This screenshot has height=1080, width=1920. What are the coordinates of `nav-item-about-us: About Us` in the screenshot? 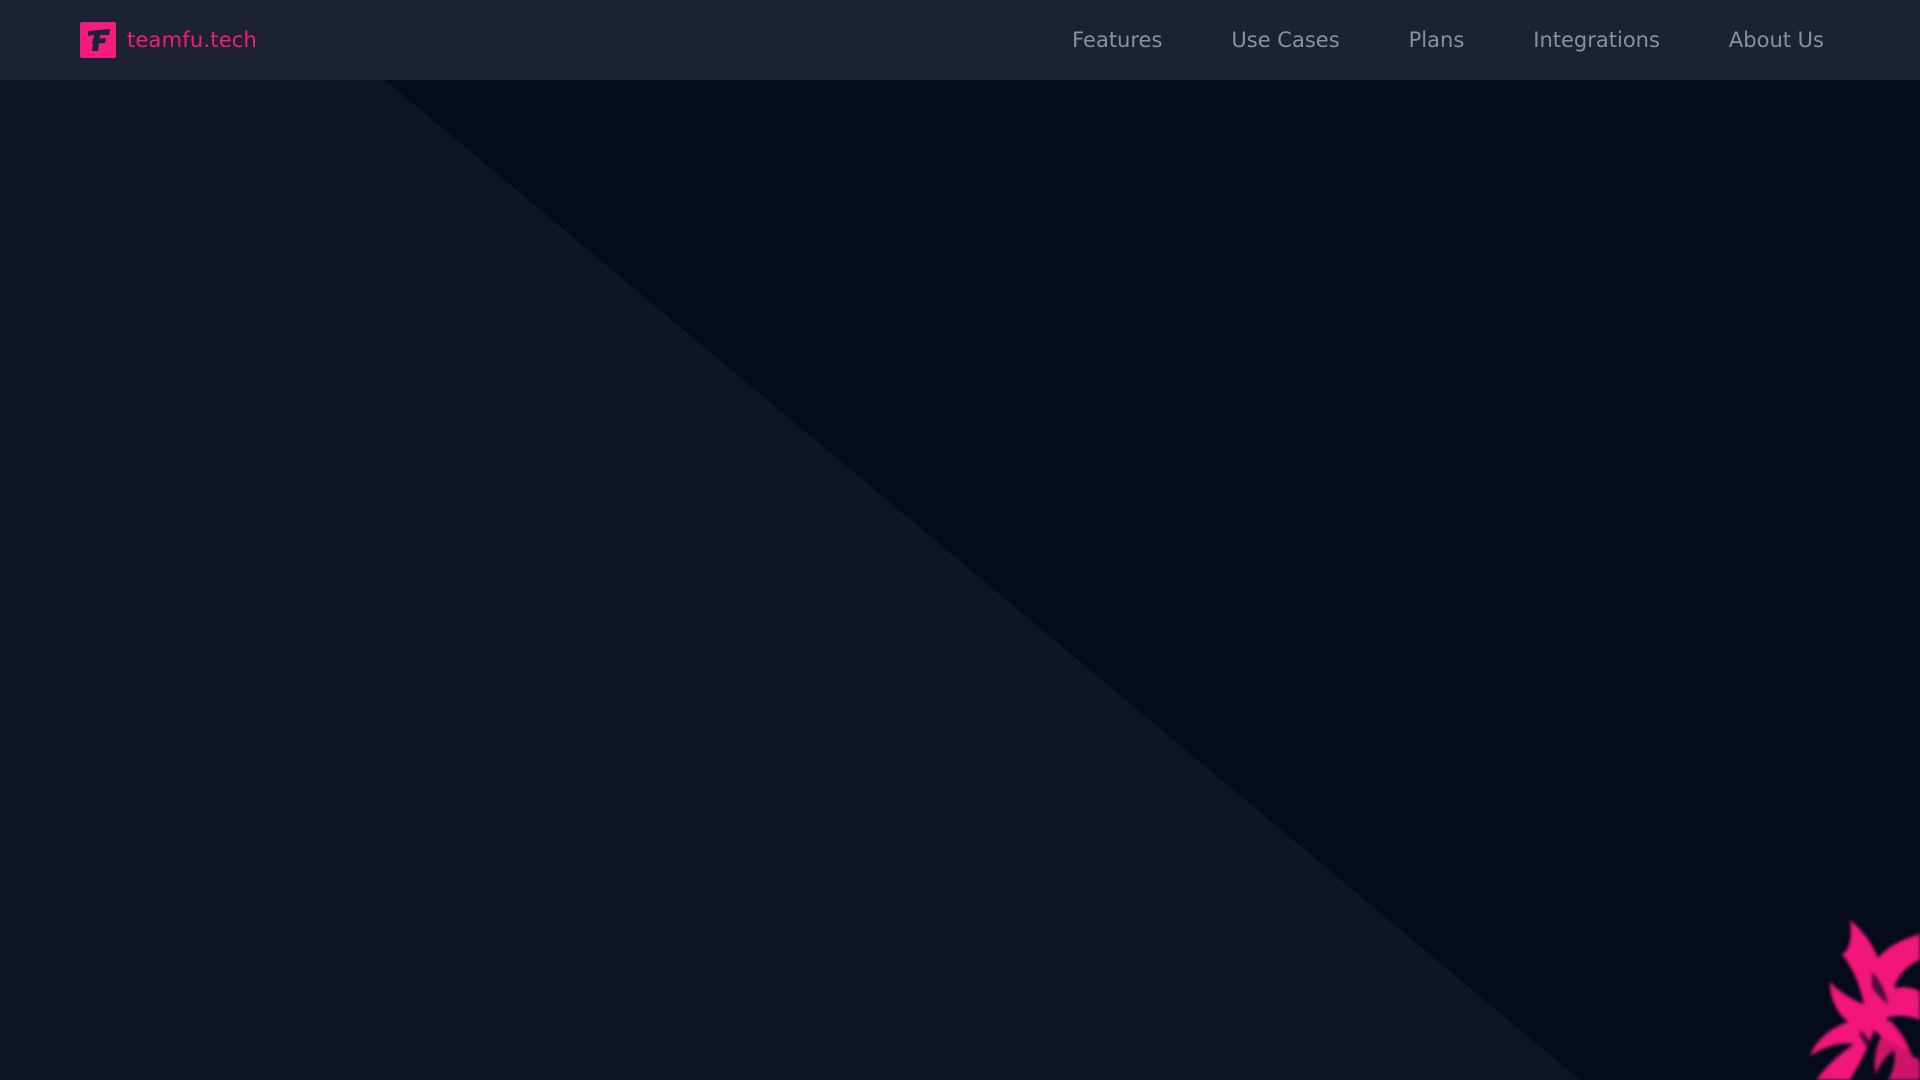 It's located at (1776, 40).